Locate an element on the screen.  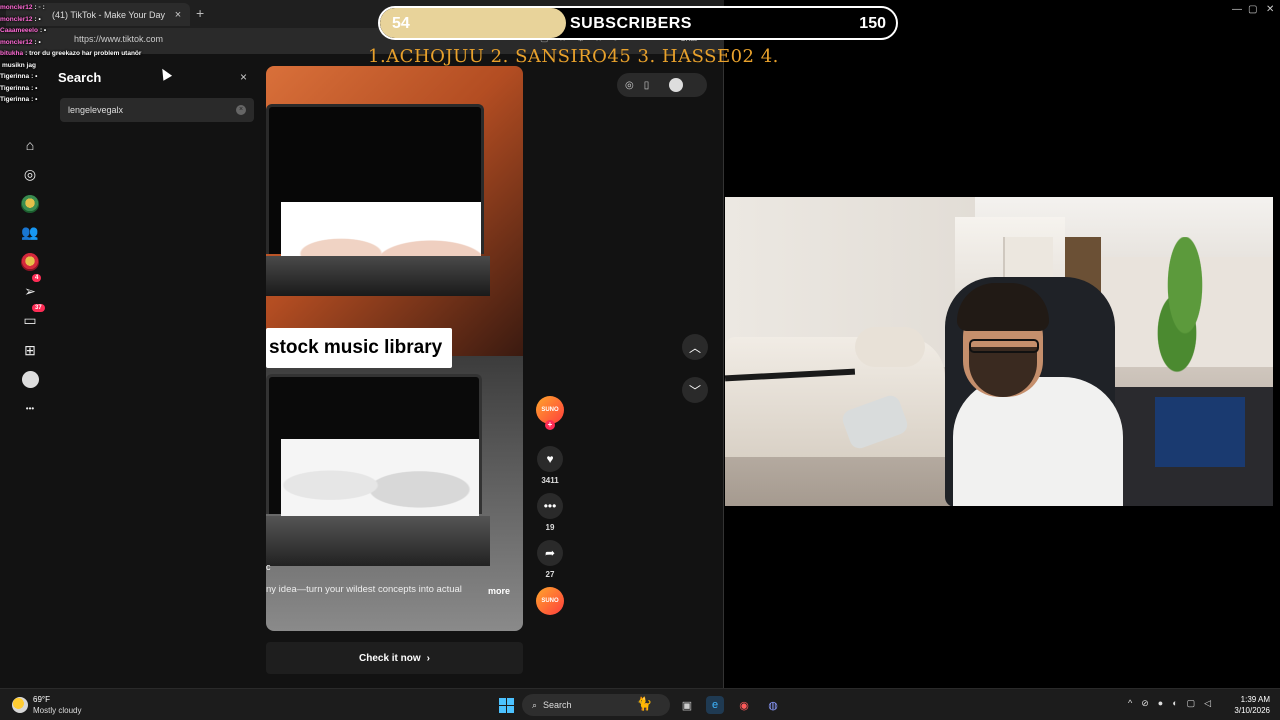
subscriber-label: SUBSCRIBERS is located at coordinates (631, 23).